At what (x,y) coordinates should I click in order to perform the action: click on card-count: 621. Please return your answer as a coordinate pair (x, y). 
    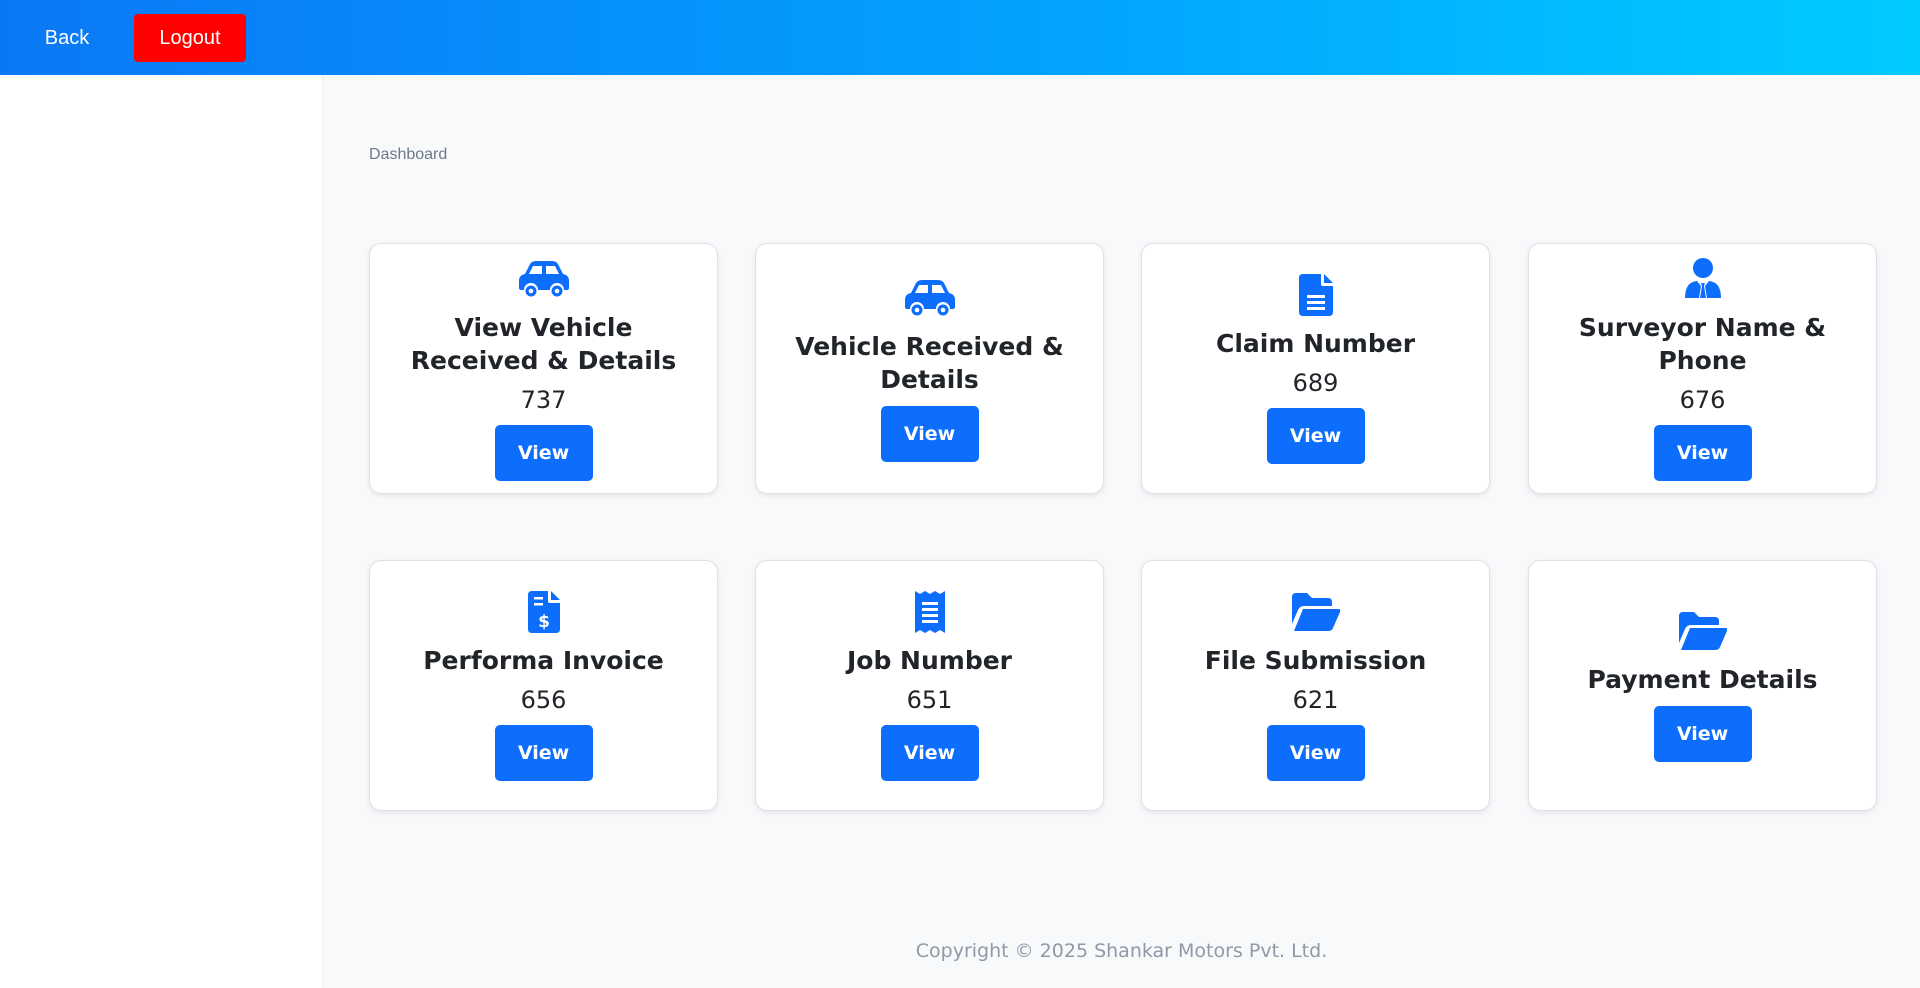
    Looking at the image, I should click on (1315, 700).